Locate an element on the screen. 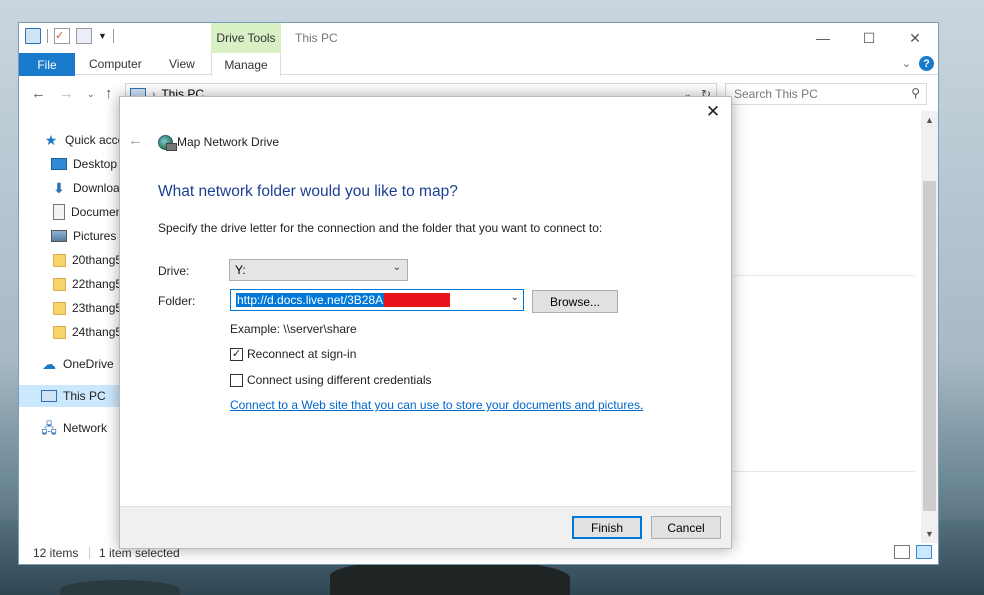 The image size is (984, 595). view-switcher is located at coordinates (913, 552).